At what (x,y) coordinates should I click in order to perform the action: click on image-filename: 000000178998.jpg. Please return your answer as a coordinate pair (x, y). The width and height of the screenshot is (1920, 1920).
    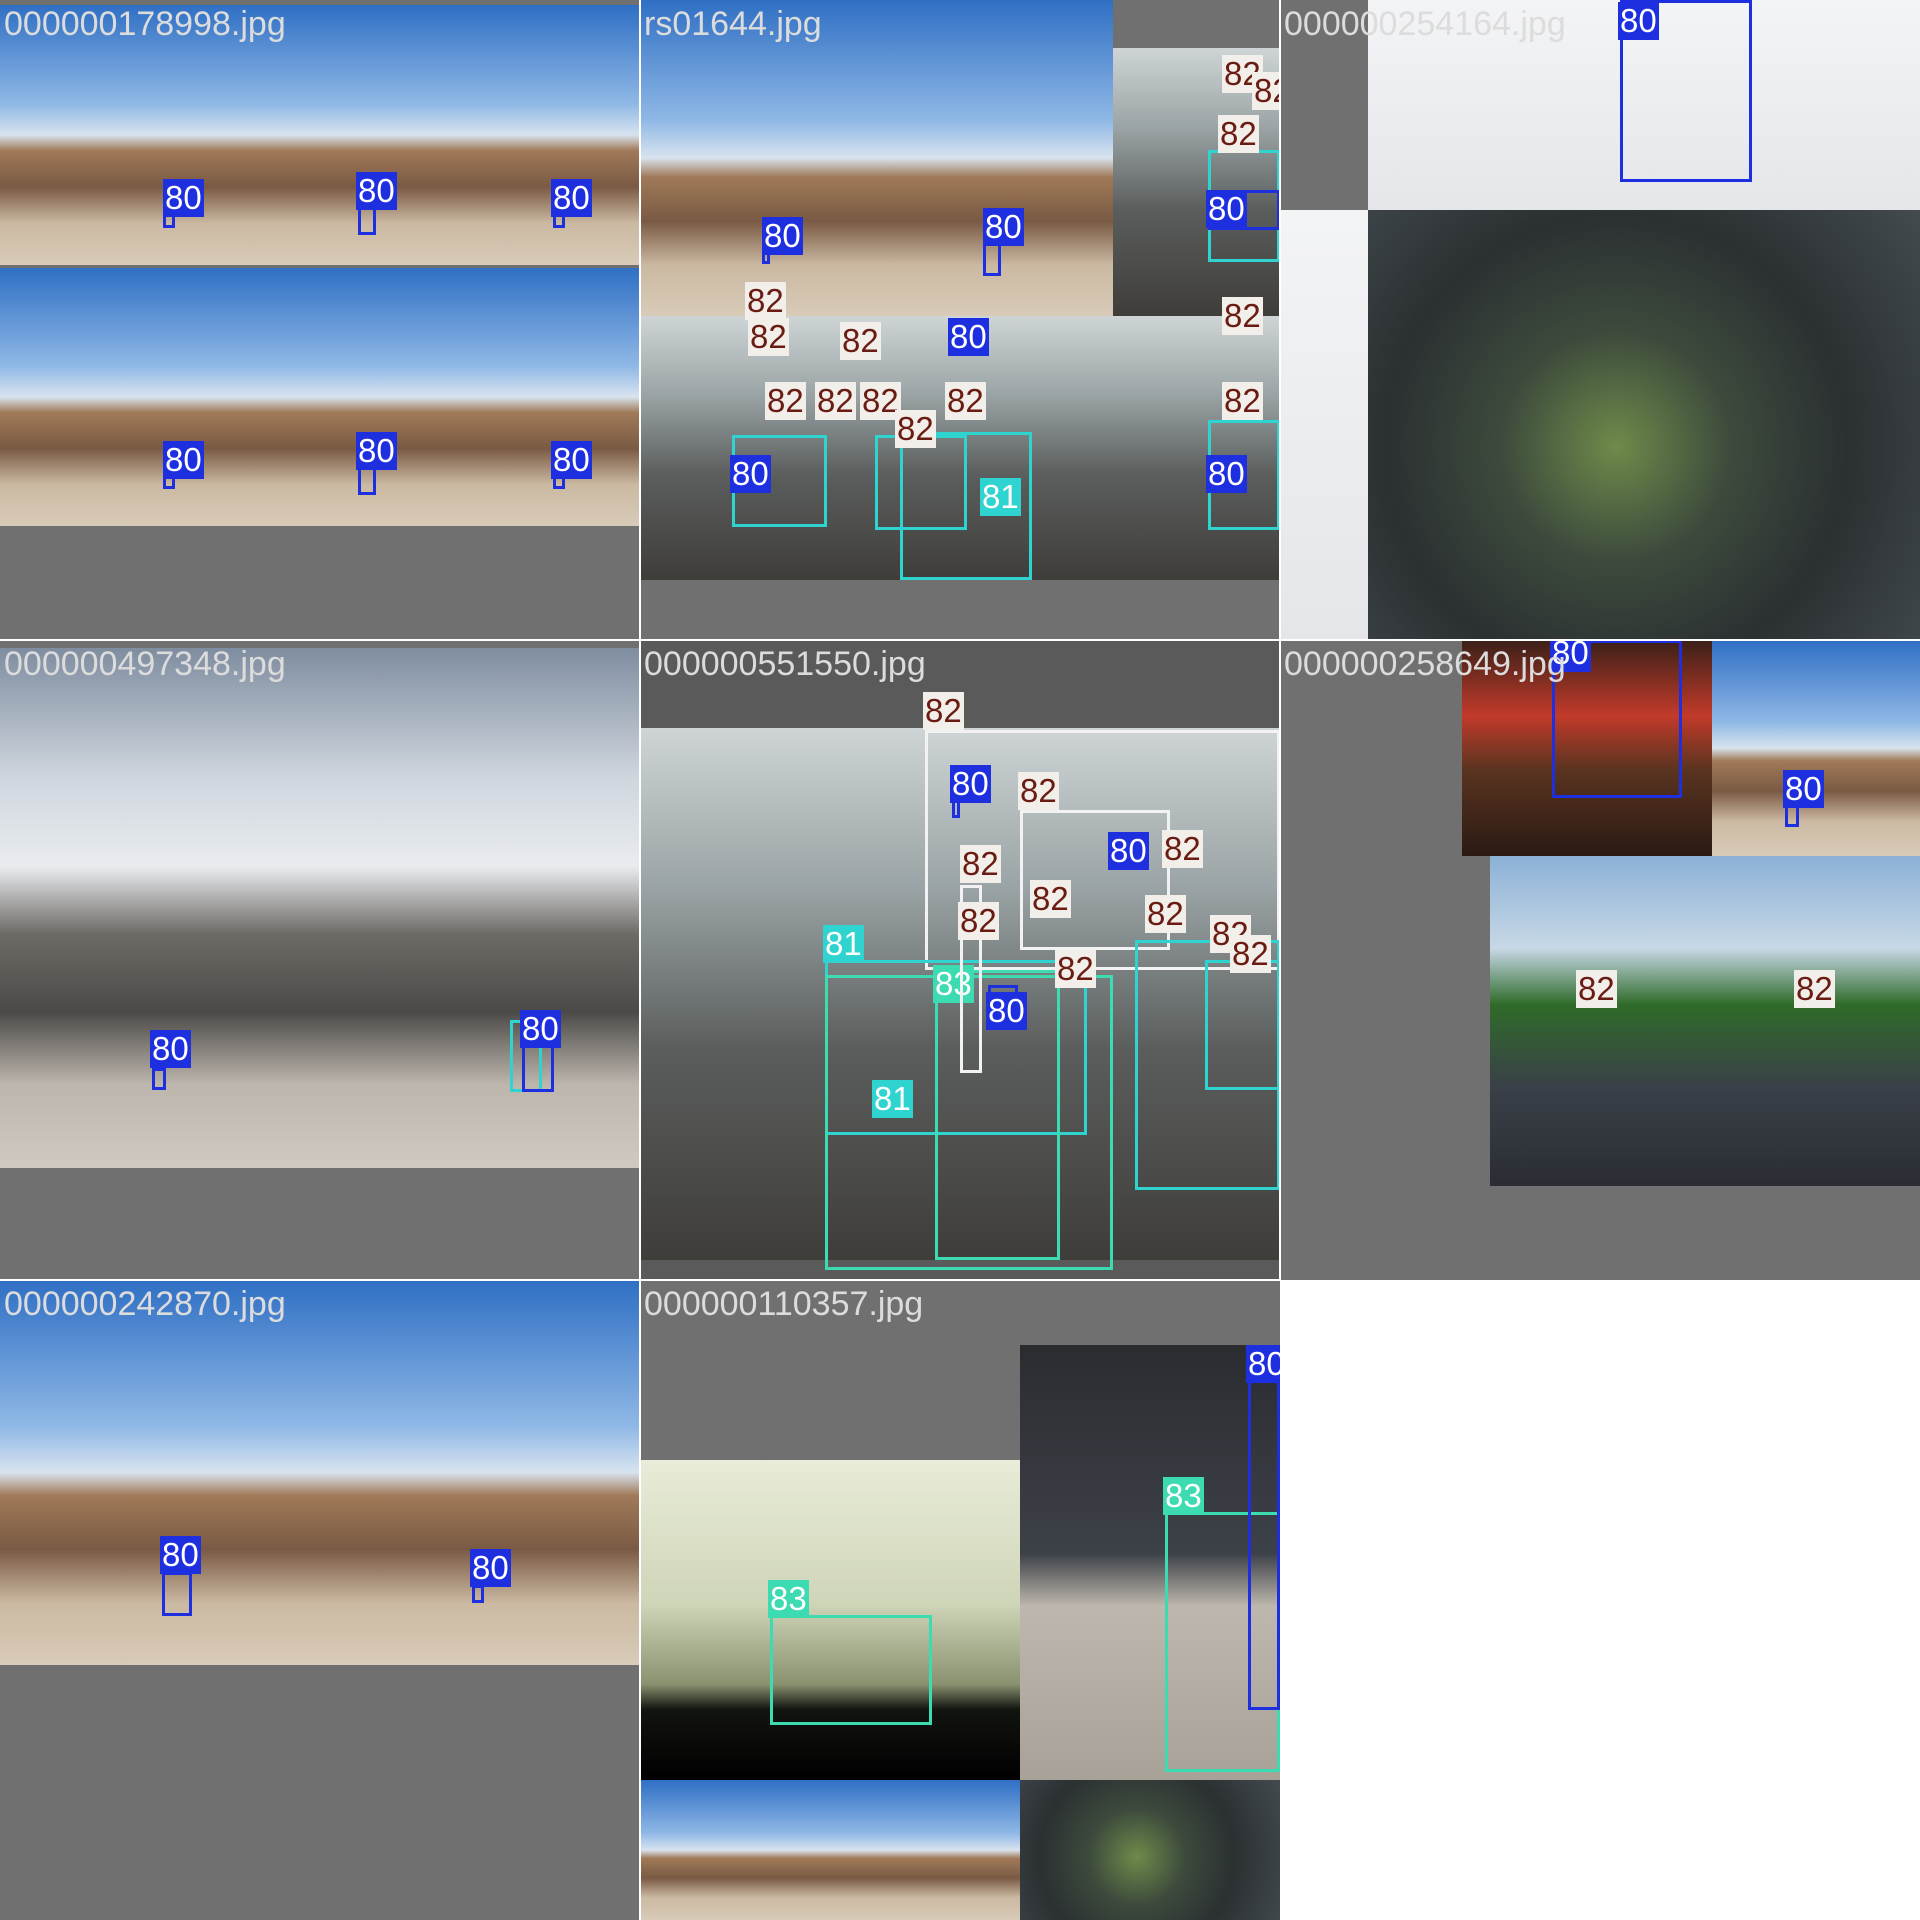
    Looking at the image, I should click on (145, 24).